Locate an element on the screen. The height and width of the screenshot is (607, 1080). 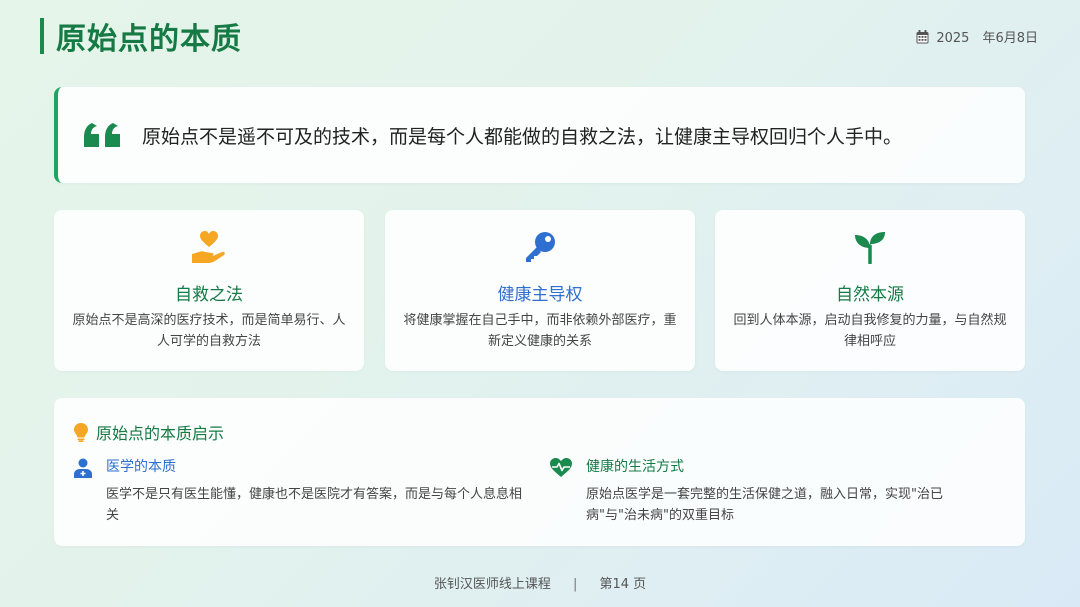
heartbeat-icon is located at coordinates (561, 470).